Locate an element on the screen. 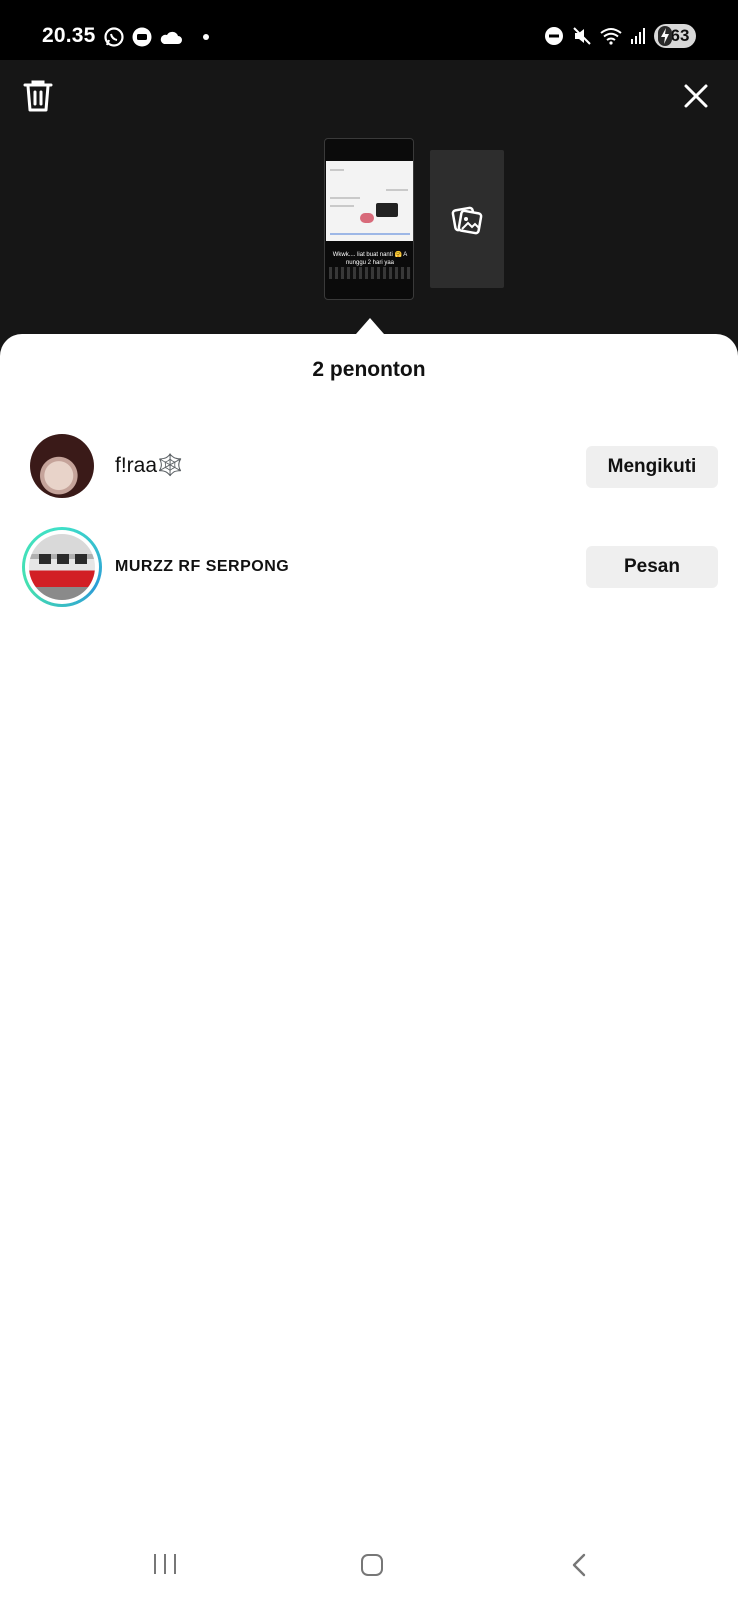 This screenshot has width=738, height=1600. viewer-name: f!raa🕸️ is located at coordinates (149, 466).